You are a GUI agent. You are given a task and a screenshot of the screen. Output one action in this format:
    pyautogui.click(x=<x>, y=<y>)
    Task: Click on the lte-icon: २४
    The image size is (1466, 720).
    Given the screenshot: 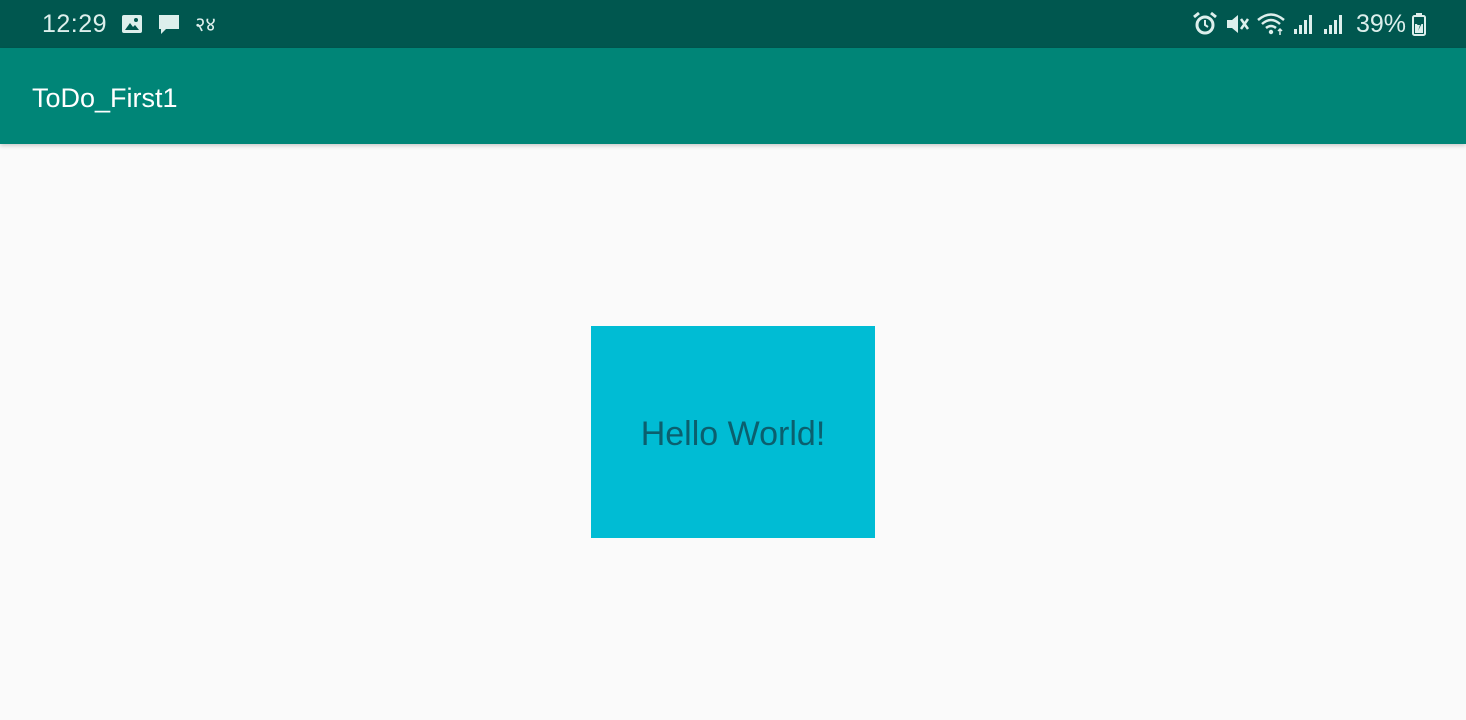 What is the action you would take?
    pyautogui.click(x=207, y=24)
    